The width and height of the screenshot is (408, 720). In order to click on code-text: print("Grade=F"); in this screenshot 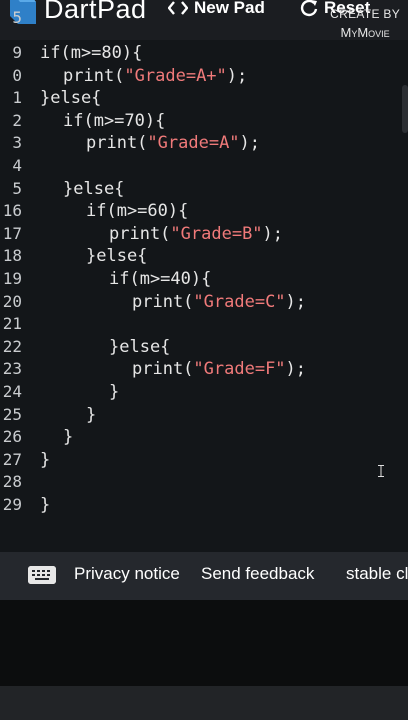, I will do `click(219, 369)`.